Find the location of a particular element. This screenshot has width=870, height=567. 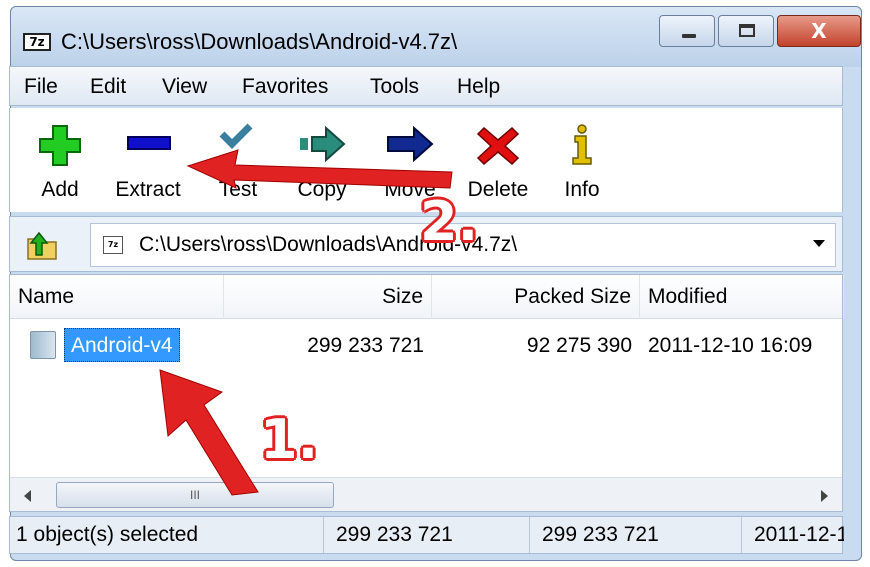

menu-favorites: Favorites is located at coordinates (285, 87).